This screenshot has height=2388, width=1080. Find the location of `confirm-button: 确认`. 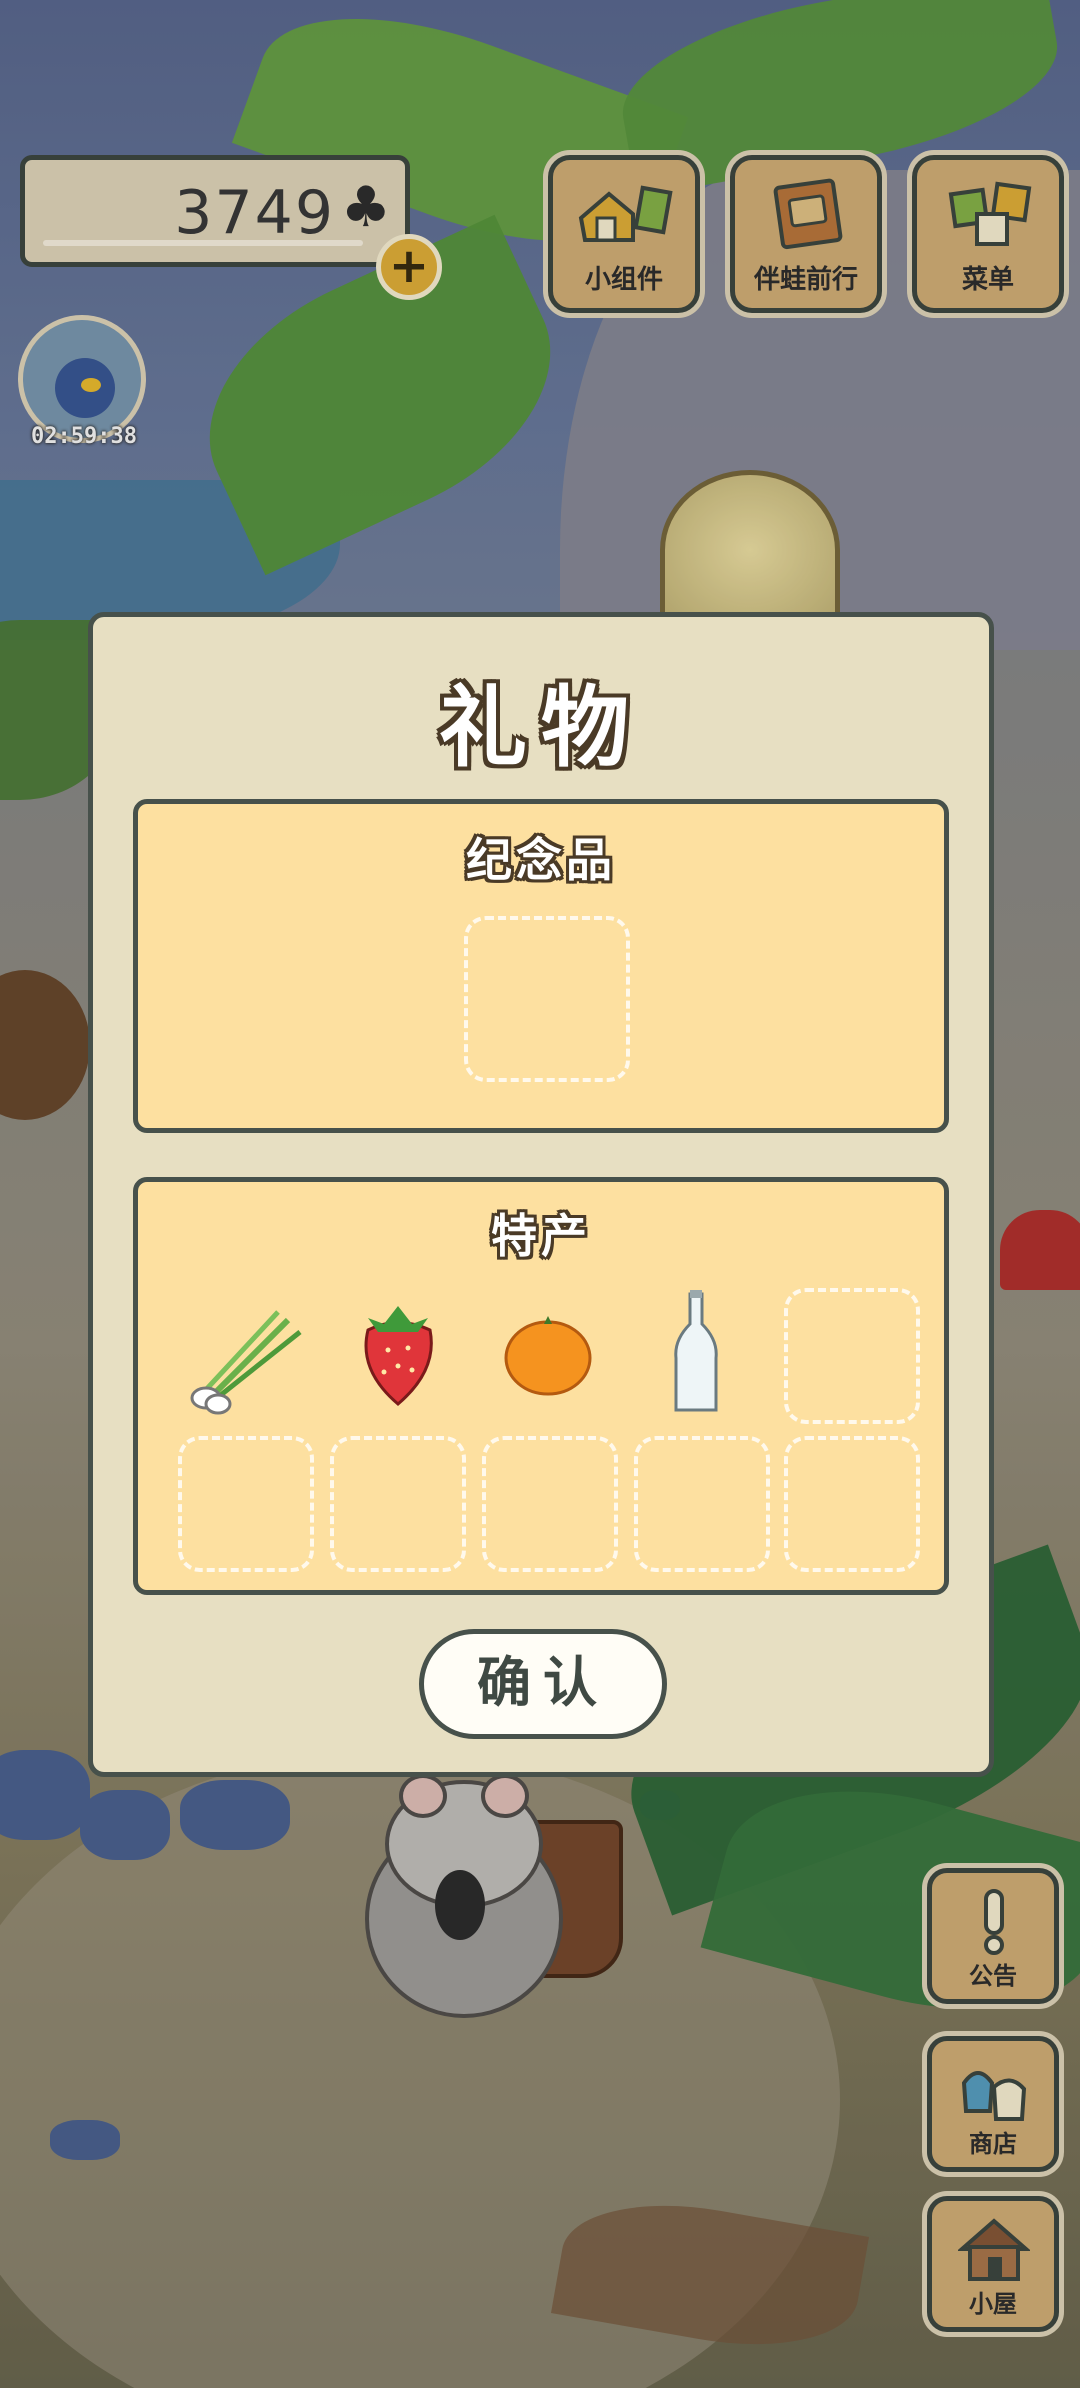

confirm-button: 确认 is located at coordinates (543, 1684).